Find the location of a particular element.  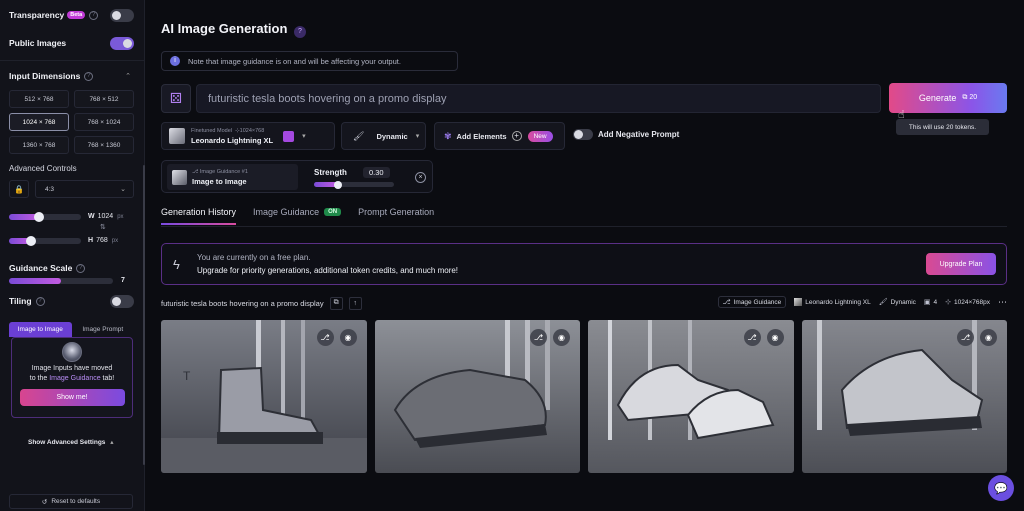

guidance-scale-row: Guidance Scale ? is located at coordinates (71, 268).